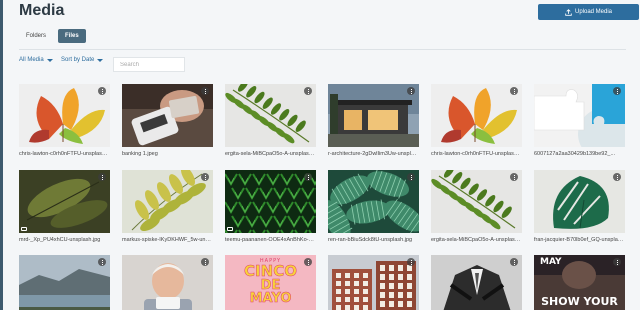 The width and height of the screenshot is (640, 310). I want to click on media-thumbnail: MAY SHOW YOUR, so click(579, 282).